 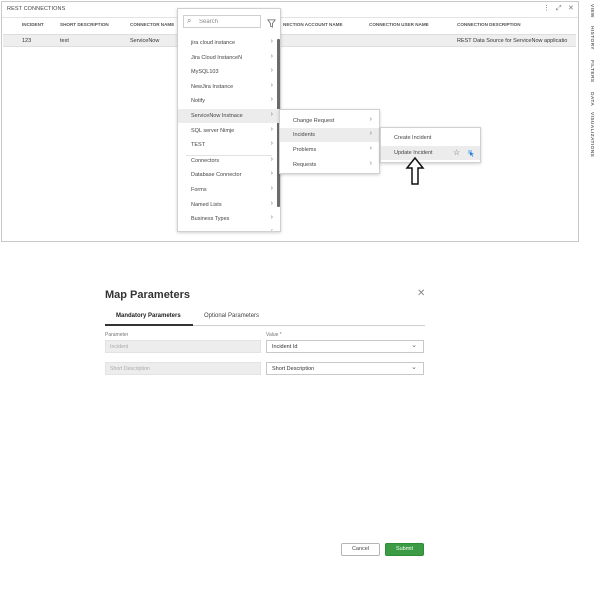 What do you see at coordinates (229, 230) in the screenshot?
I see `menu-item-cutoff: ›` at bounding box center [229, 230].